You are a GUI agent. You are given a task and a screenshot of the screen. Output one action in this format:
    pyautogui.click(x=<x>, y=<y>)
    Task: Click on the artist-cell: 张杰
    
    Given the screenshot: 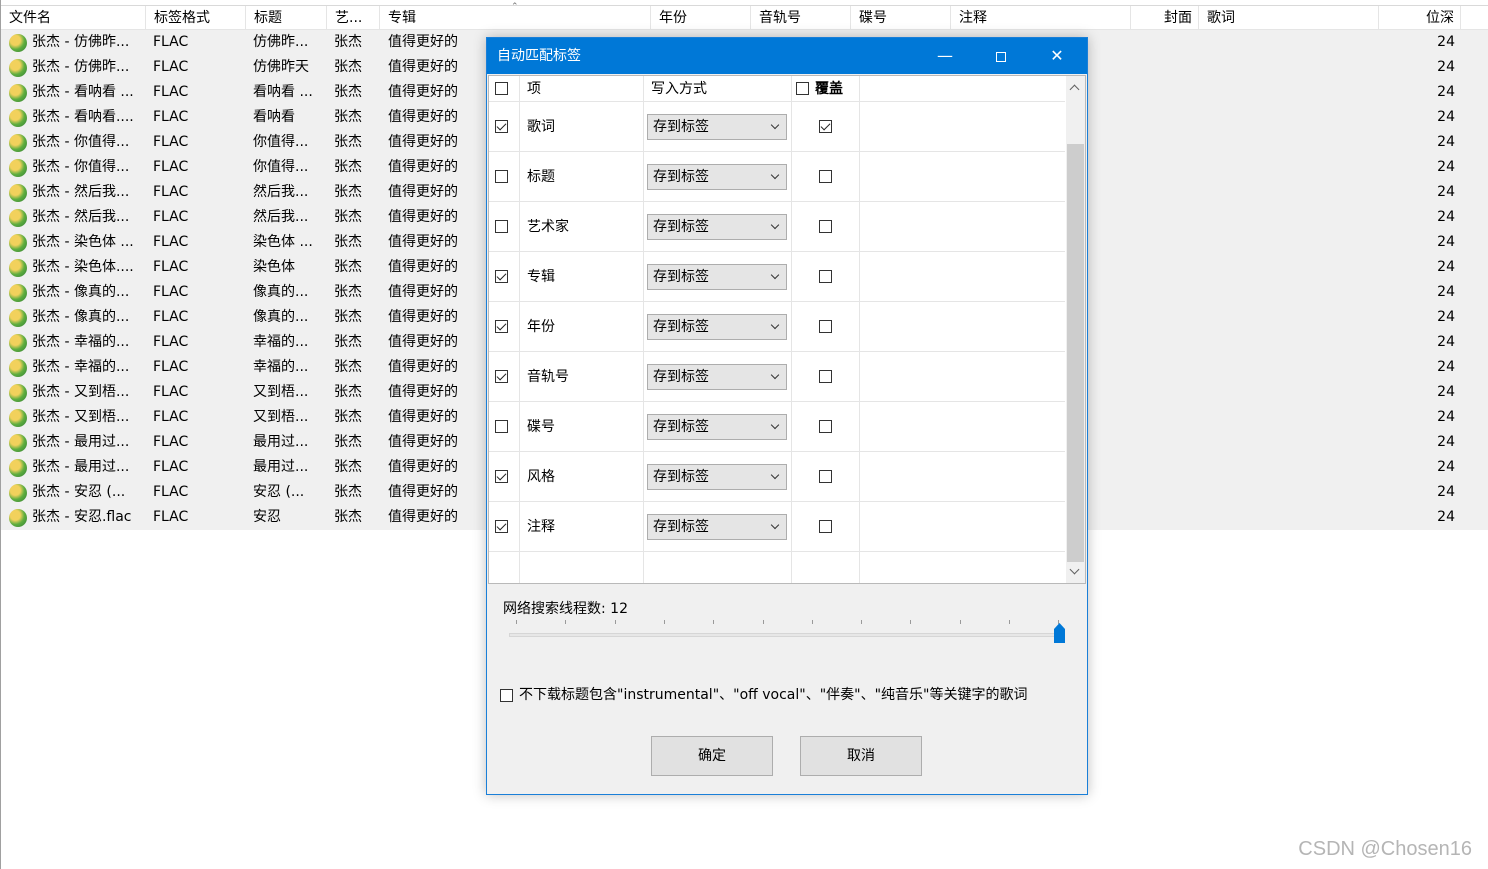 What is the action you would take?
    pyautogui.click(x=348, y=317)
    